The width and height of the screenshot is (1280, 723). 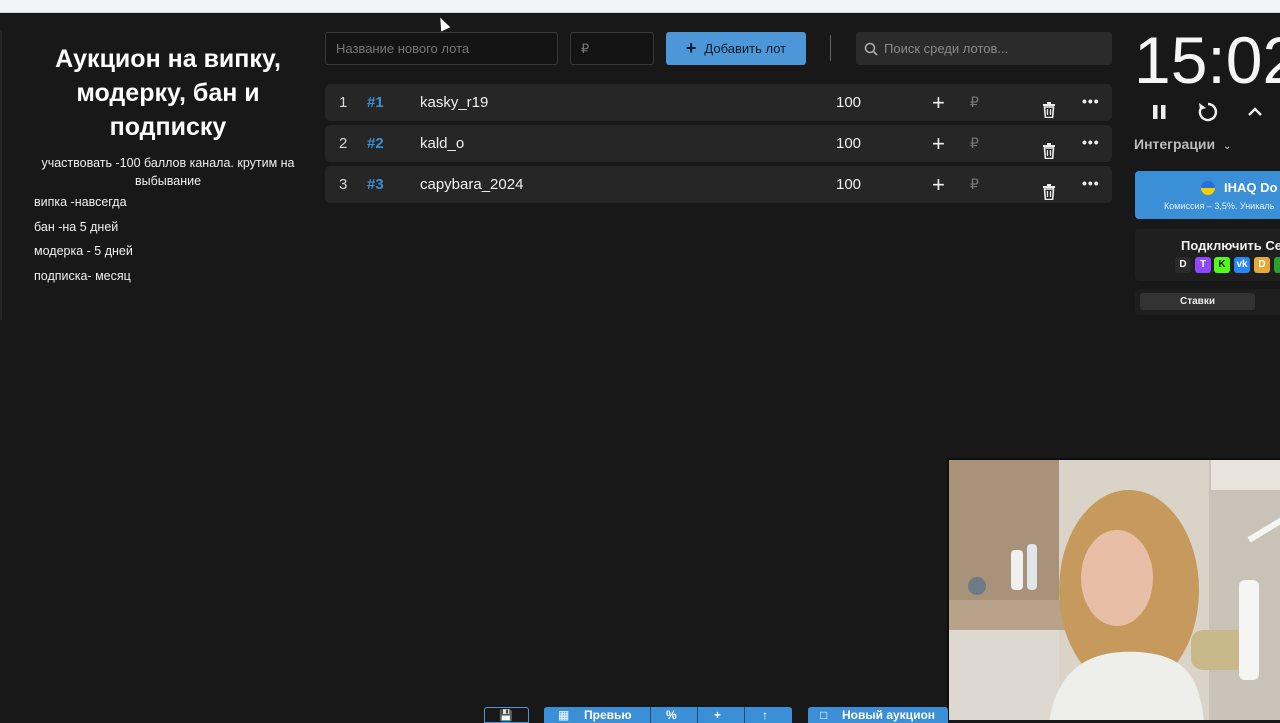 I want to click on restart-icon, so click(x=1208, y=114).